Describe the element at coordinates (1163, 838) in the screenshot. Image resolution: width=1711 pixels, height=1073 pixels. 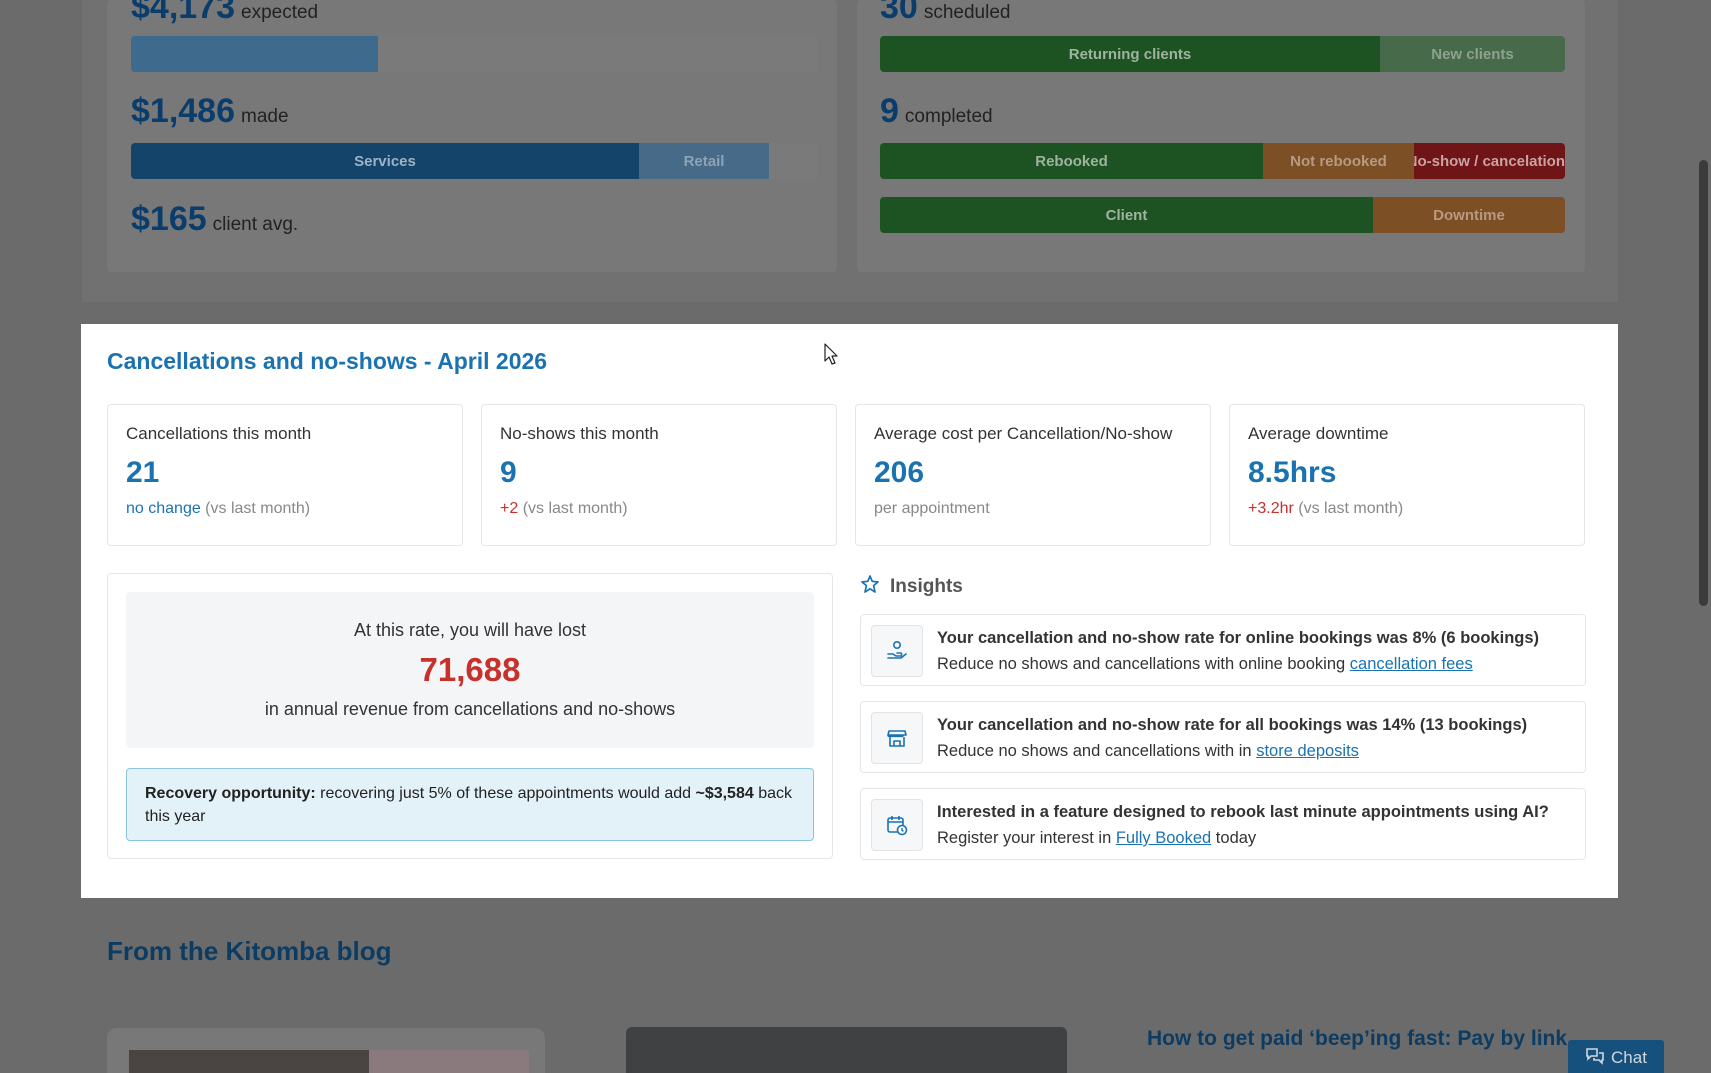
I see `fully-booked-link: Fully Booked` at that location.